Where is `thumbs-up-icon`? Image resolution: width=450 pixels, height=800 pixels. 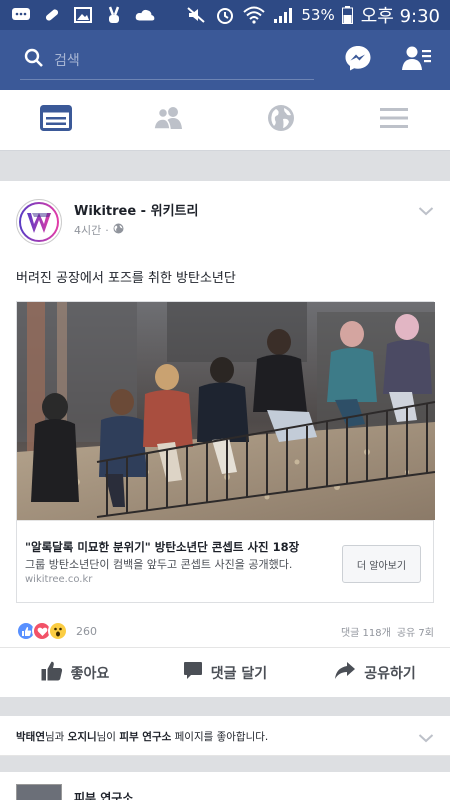 thumbs-up-icon is located at coordinates (52, 673).